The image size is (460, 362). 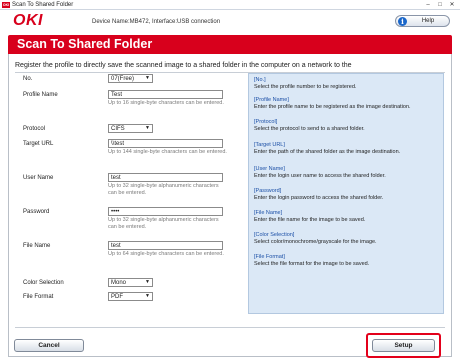 I want to click on color-selection-label: Color Selection, so click(x=43, y=283).